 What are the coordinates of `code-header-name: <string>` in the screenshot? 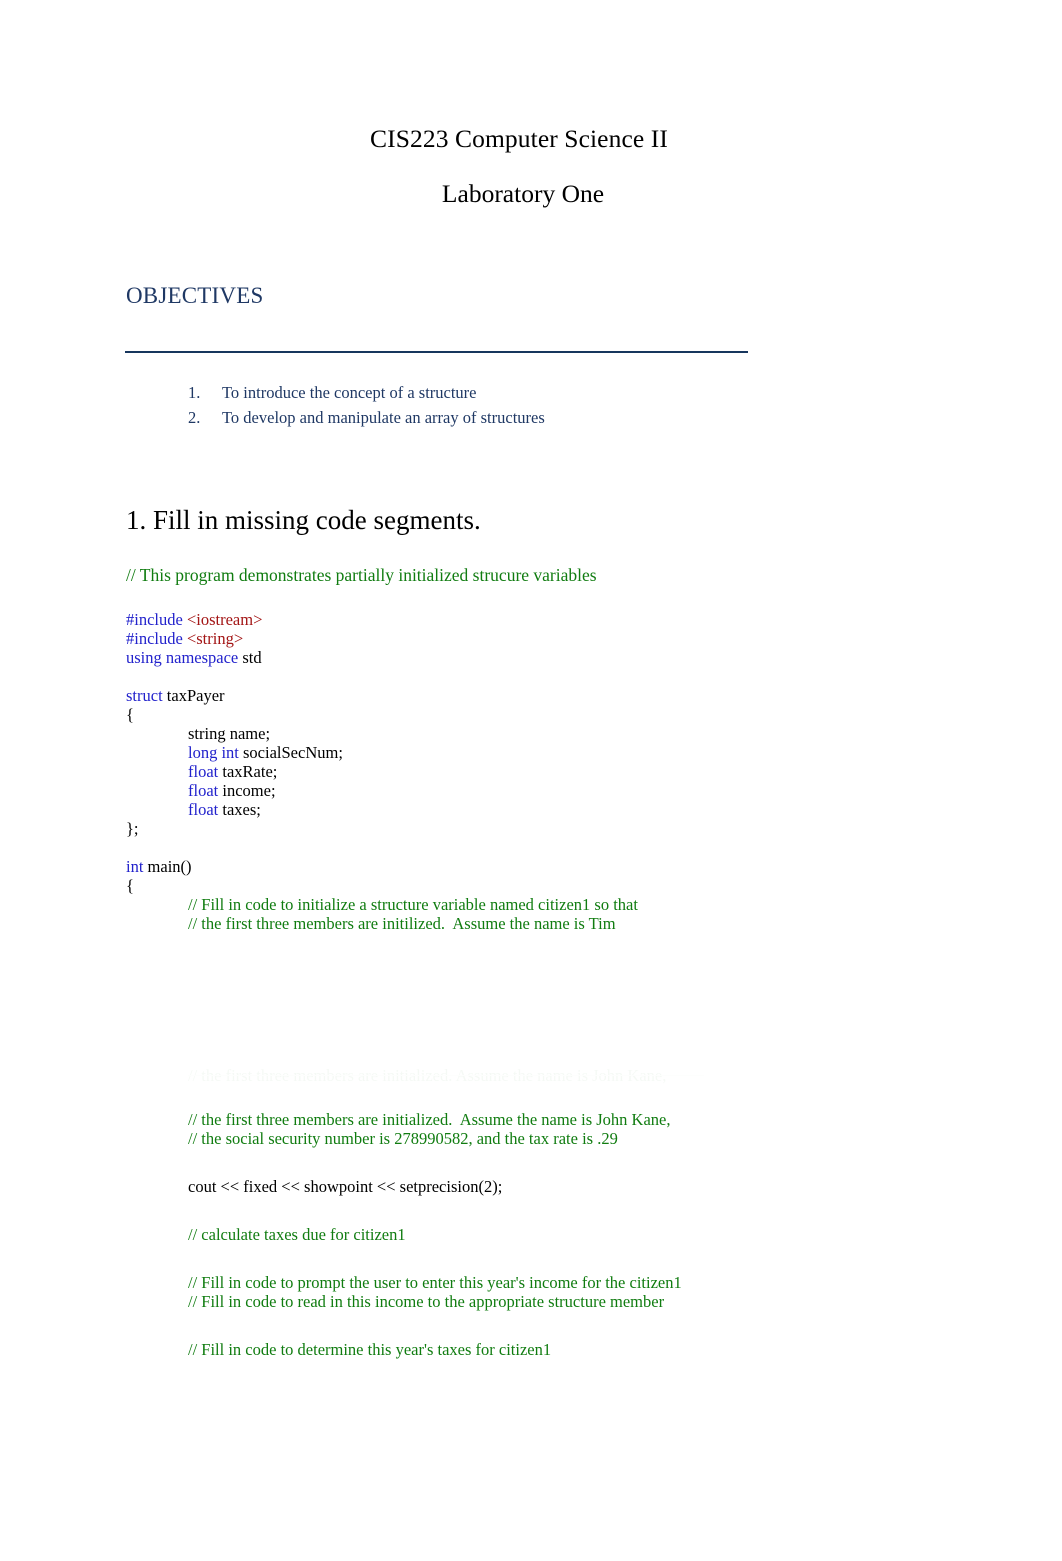 It's located at (215, 638).